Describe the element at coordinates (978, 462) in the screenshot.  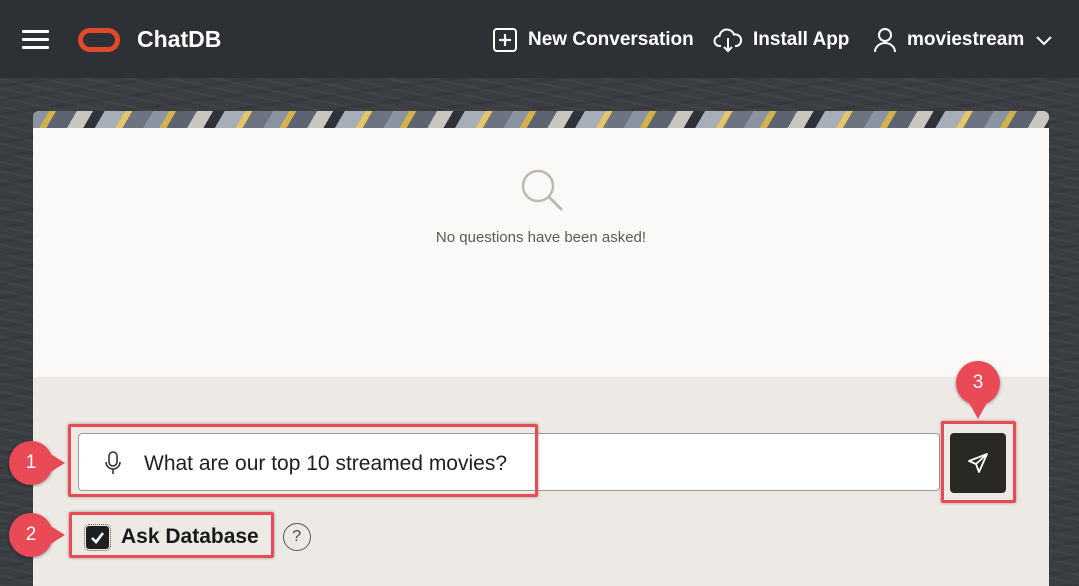
I see `highlight-send-button` at that location.